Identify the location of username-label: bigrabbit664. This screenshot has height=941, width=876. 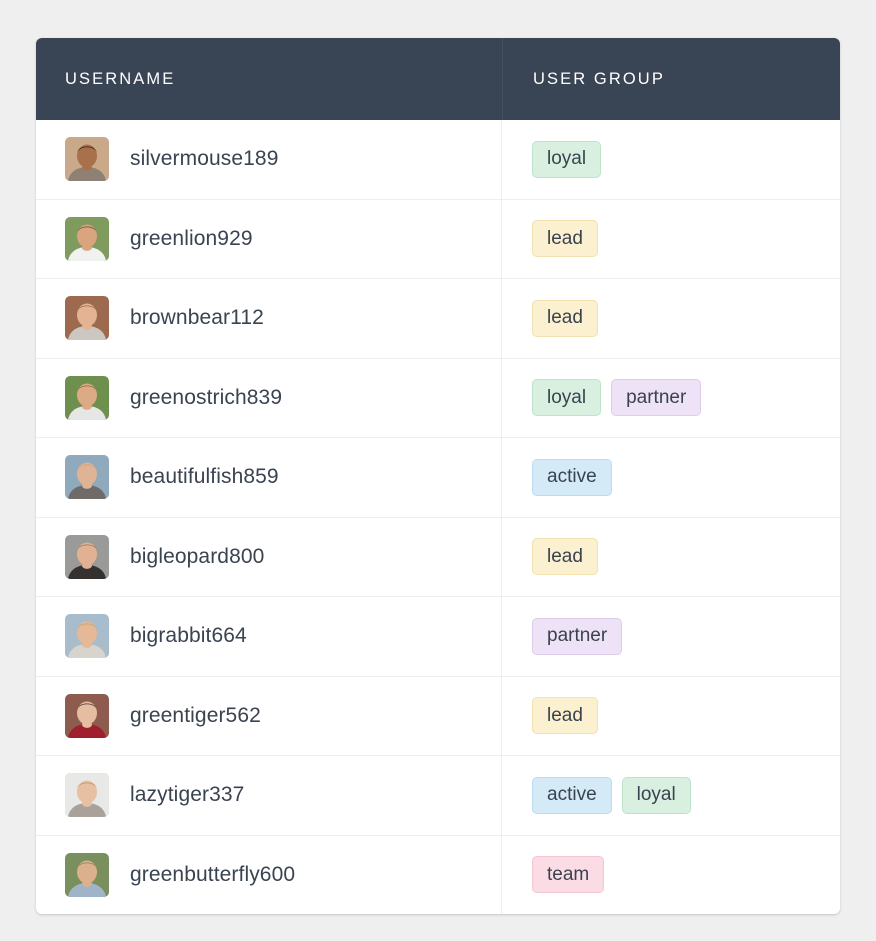
(188, 636).